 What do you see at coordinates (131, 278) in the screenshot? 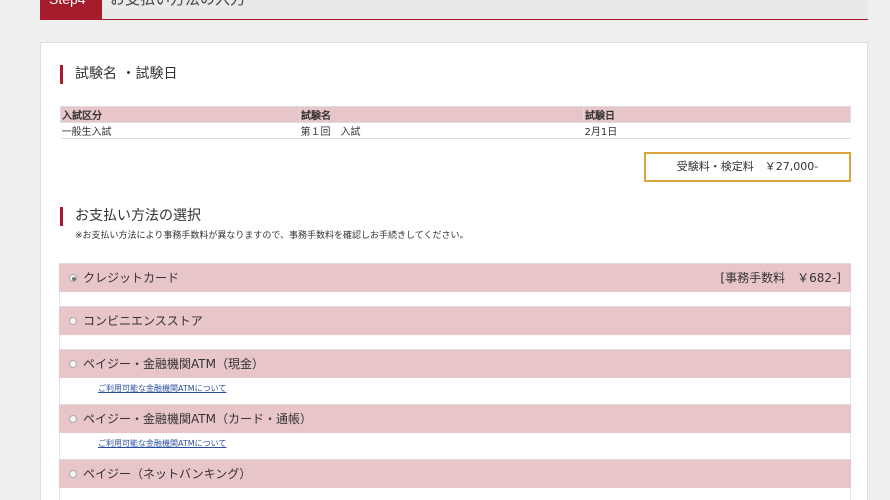
I see `payment-option-label: クレジットカード` at bounding box center [131, 278].